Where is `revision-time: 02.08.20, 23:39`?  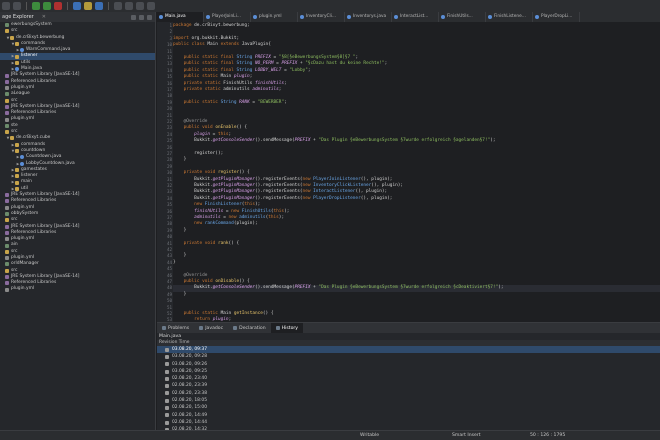
revision-time: 02.08.20, 23:39 is located at coordinates (189, 386).